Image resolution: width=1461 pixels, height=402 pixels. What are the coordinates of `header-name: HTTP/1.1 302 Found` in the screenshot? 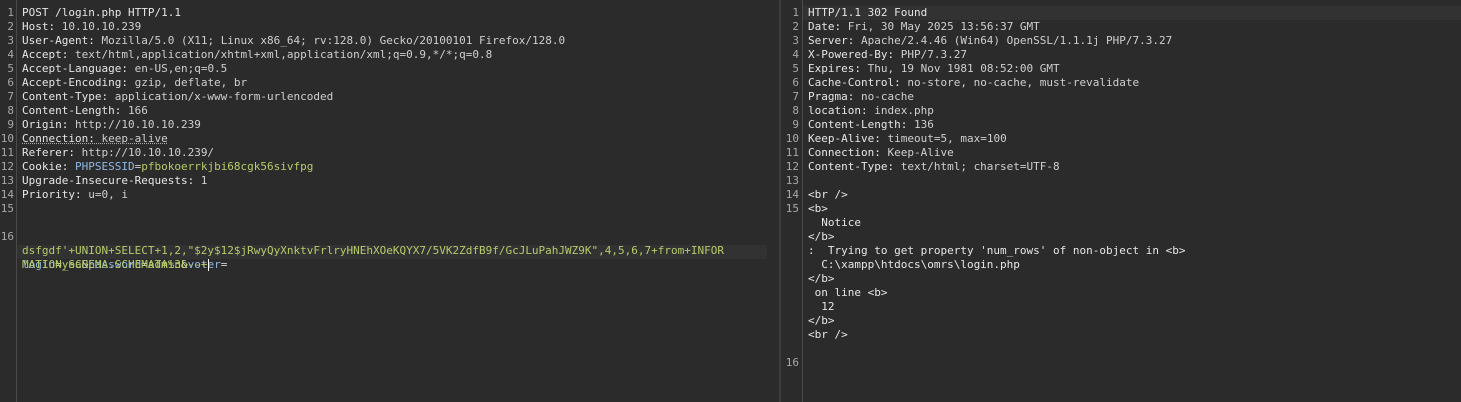 It's located at (868, 12).